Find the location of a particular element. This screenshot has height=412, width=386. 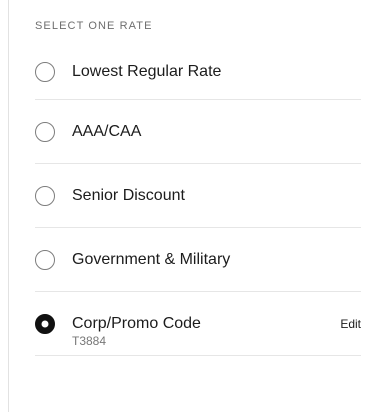

rate-option-lowest-regular: Lowest Regular Rate is located at coordinates (198, 72).